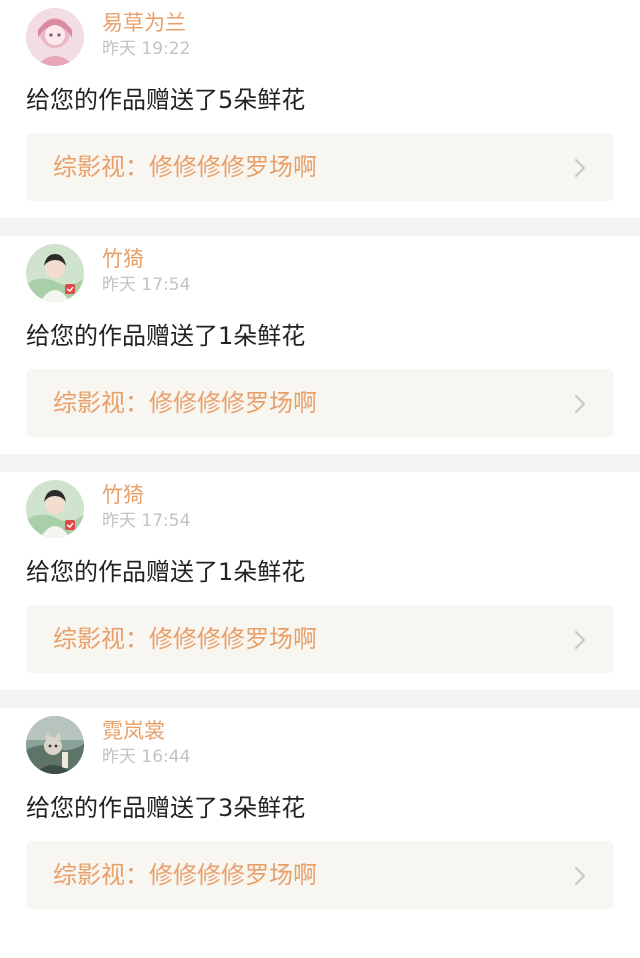  What do you see at coordinates (146, 49) in the screenshot?
I see `timestamp: 昨天 19:22` at bounding box center [146, 49].